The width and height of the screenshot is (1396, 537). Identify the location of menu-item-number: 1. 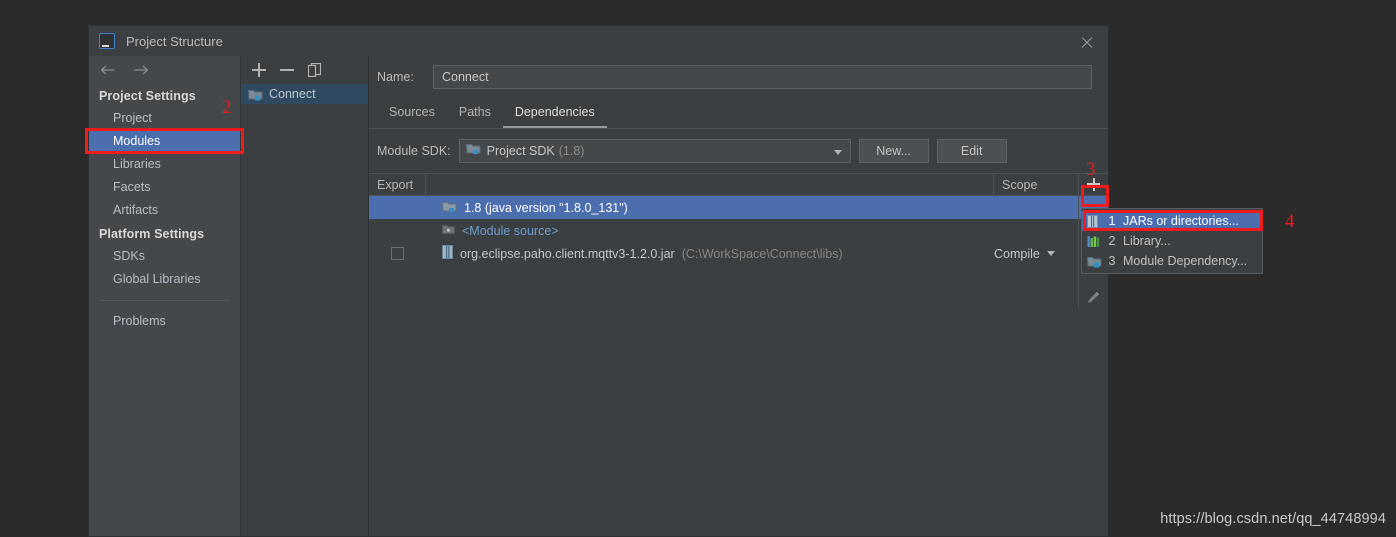
(1112, 221).